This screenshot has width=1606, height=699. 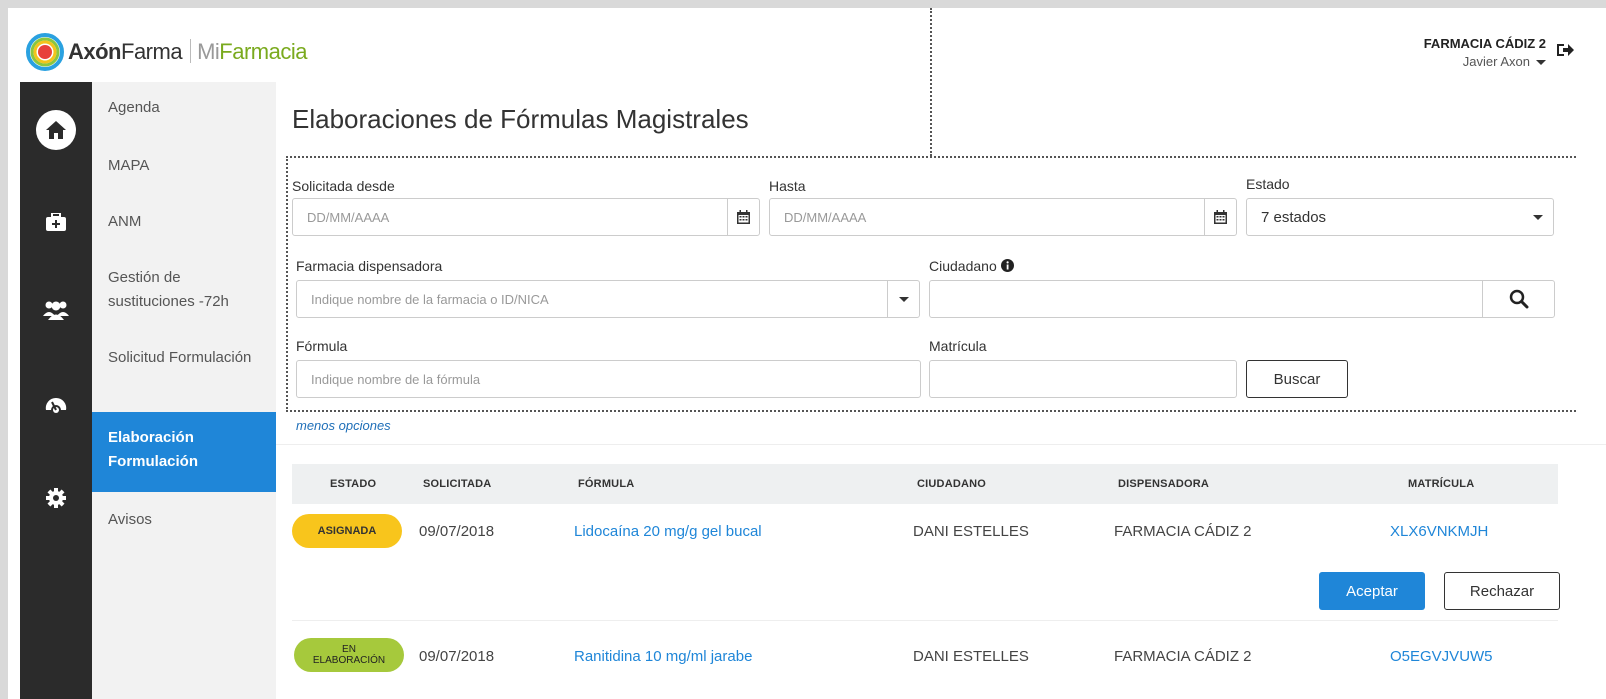 What do you see at coordinates (1502, 591) in the screenshot?
I see `reject-button: Rechazar` at bounding box center [1502, 591].